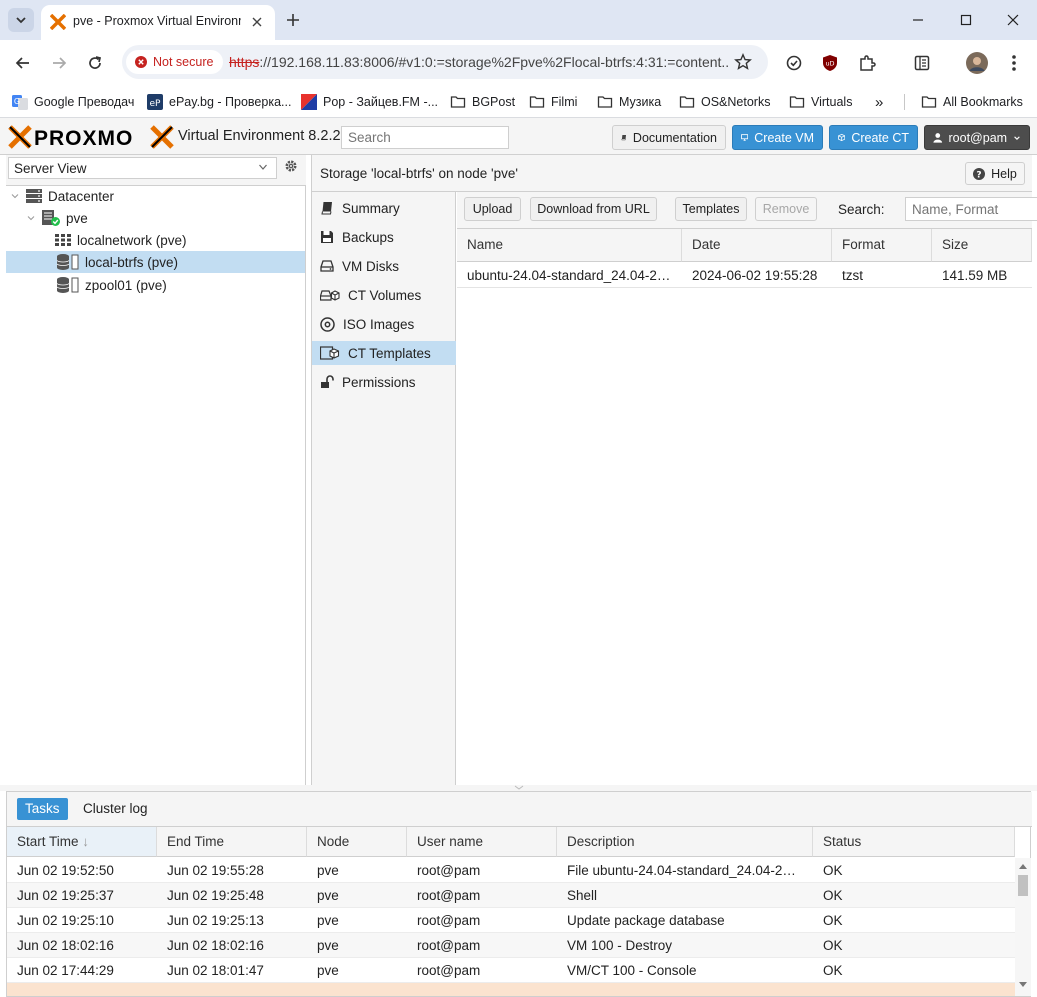 This screenshot has width=1037, height=997. I want to click on reload-icon, so click(95, 63).